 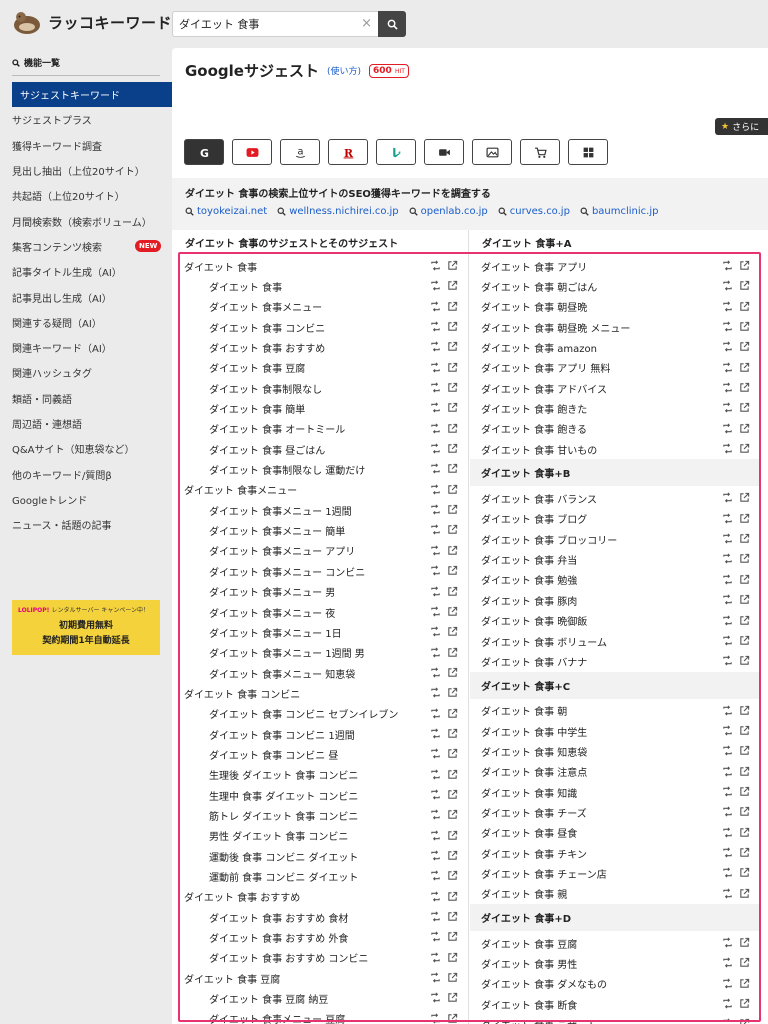 What do you see at coordinates (263, 24) in the screenshot?
I see `search-input` at bounding box center [263, 24].